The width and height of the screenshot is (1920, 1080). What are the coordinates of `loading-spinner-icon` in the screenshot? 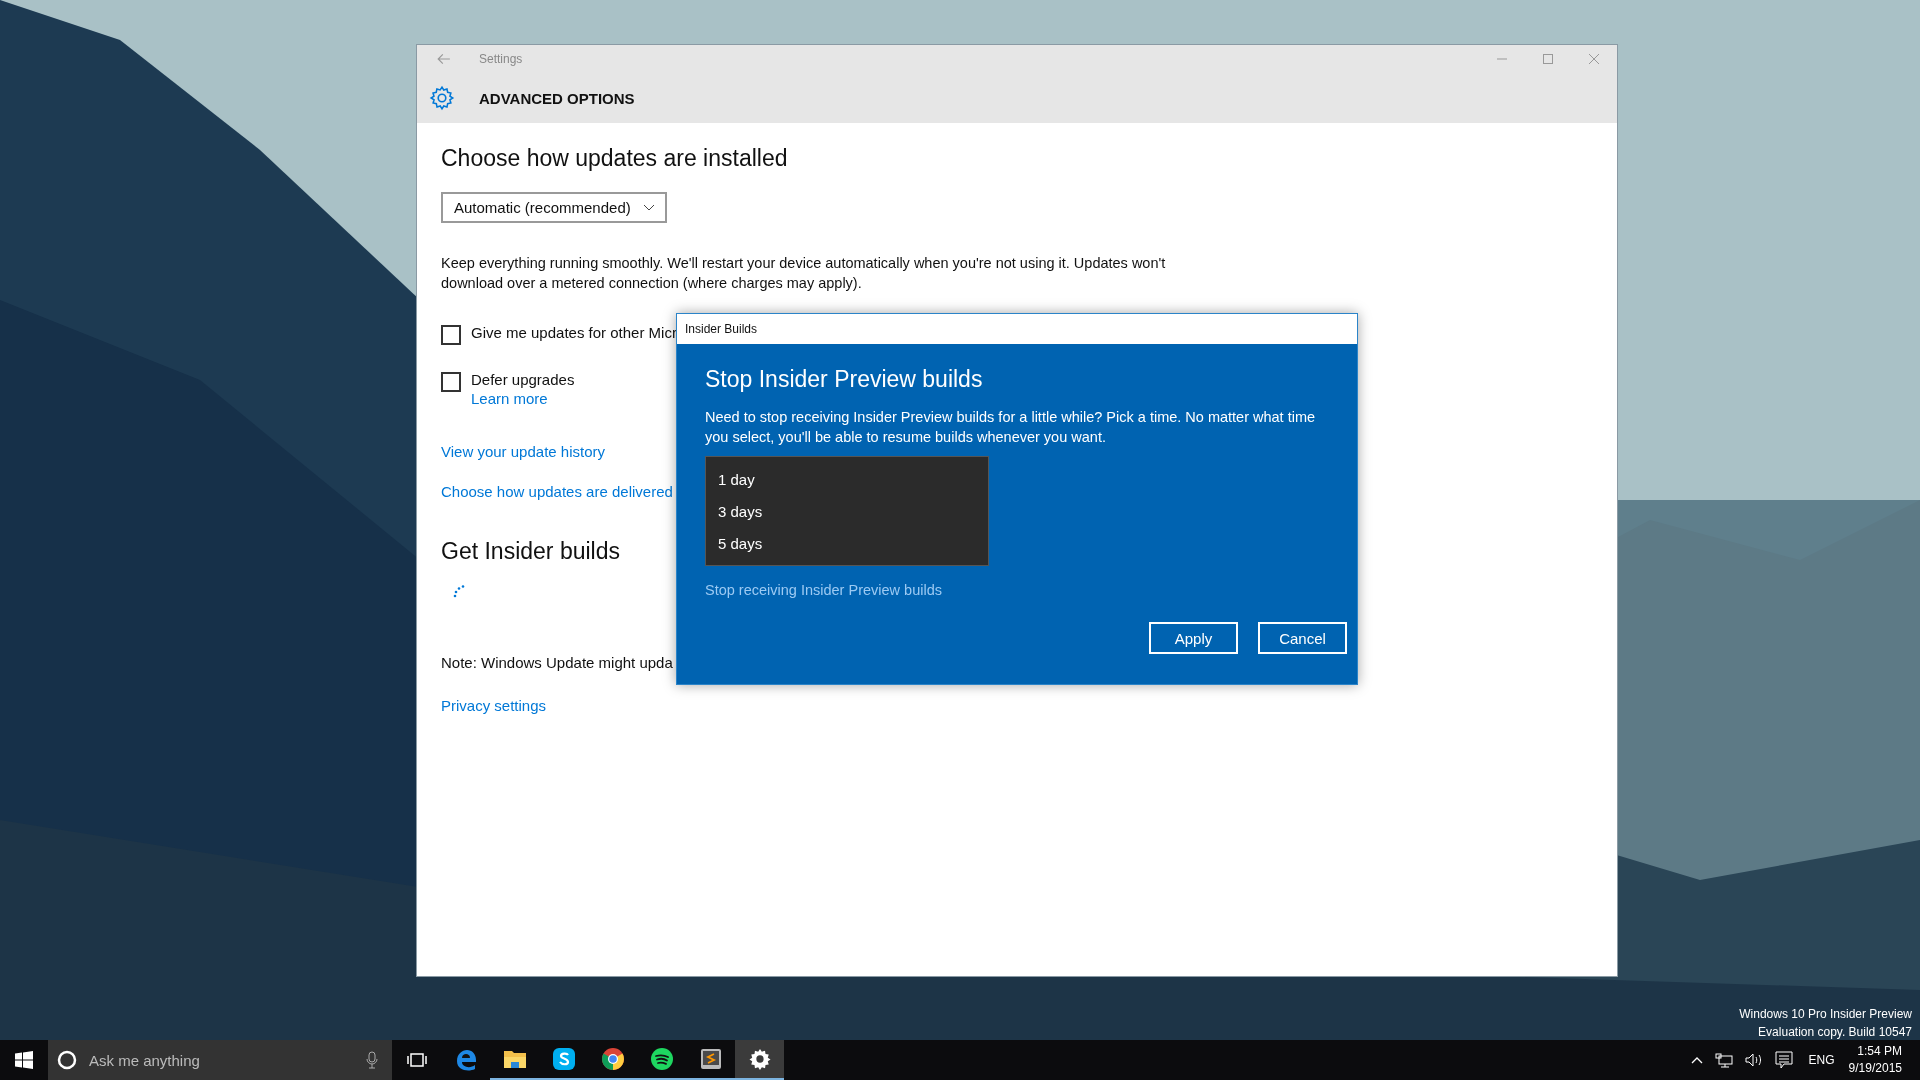 It's located at (459, 591).